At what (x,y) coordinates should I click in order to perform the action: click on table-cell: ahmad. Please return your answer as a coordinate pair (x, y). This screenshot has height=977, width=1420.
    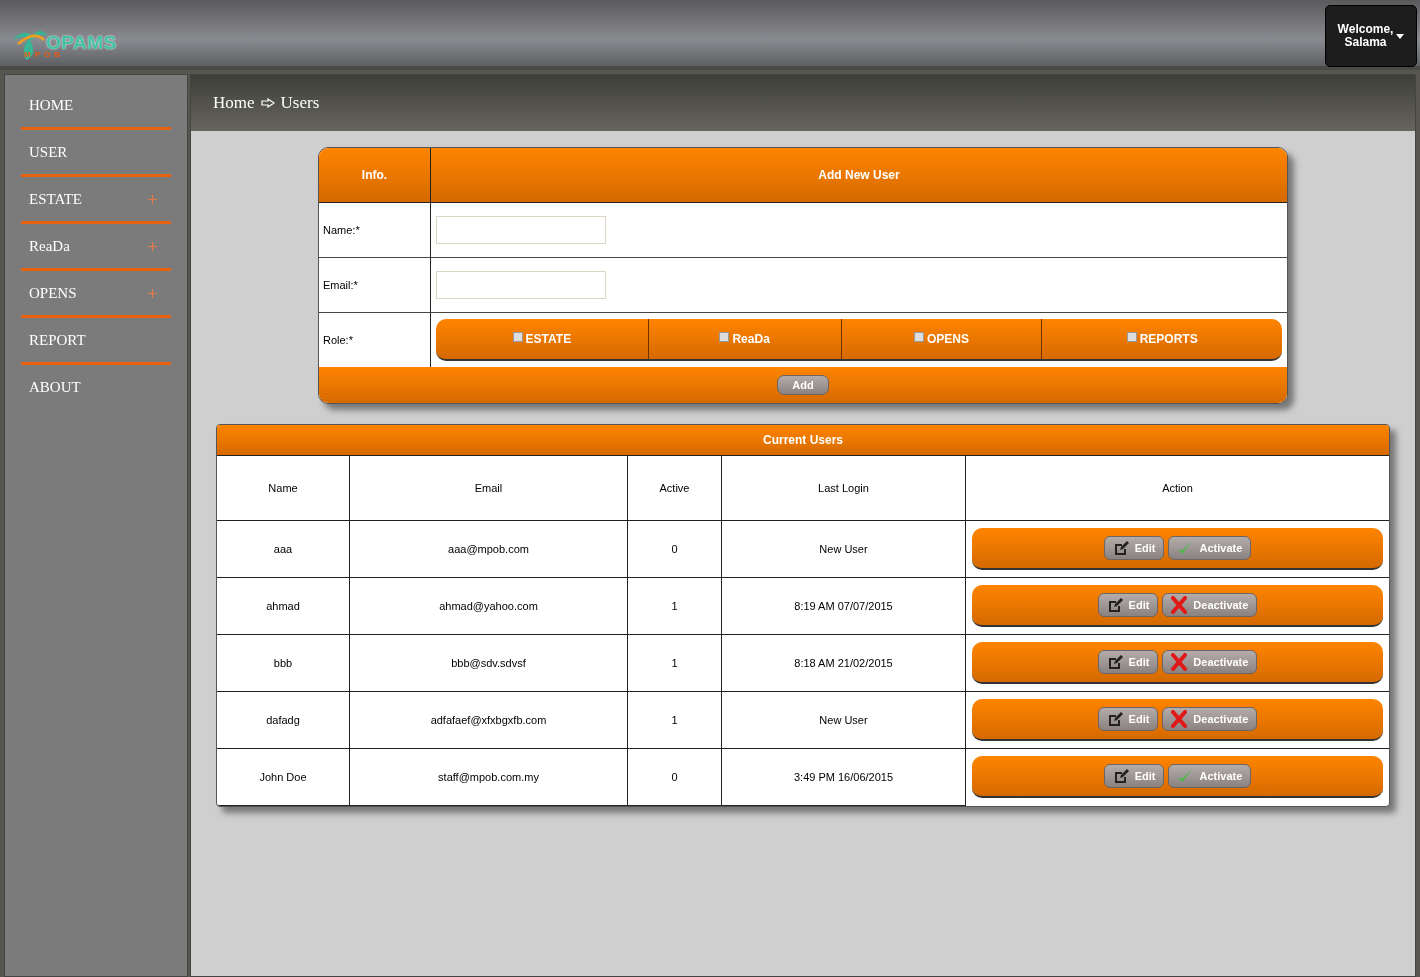
    Looking at the image, I should click on (283, 606).